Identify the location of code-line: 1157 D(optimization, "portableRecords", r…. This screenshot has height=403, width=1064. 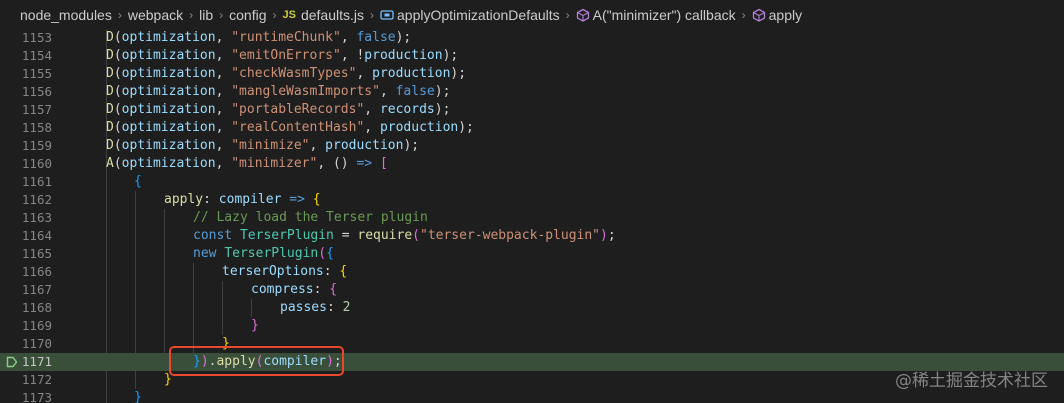
(532, 110).